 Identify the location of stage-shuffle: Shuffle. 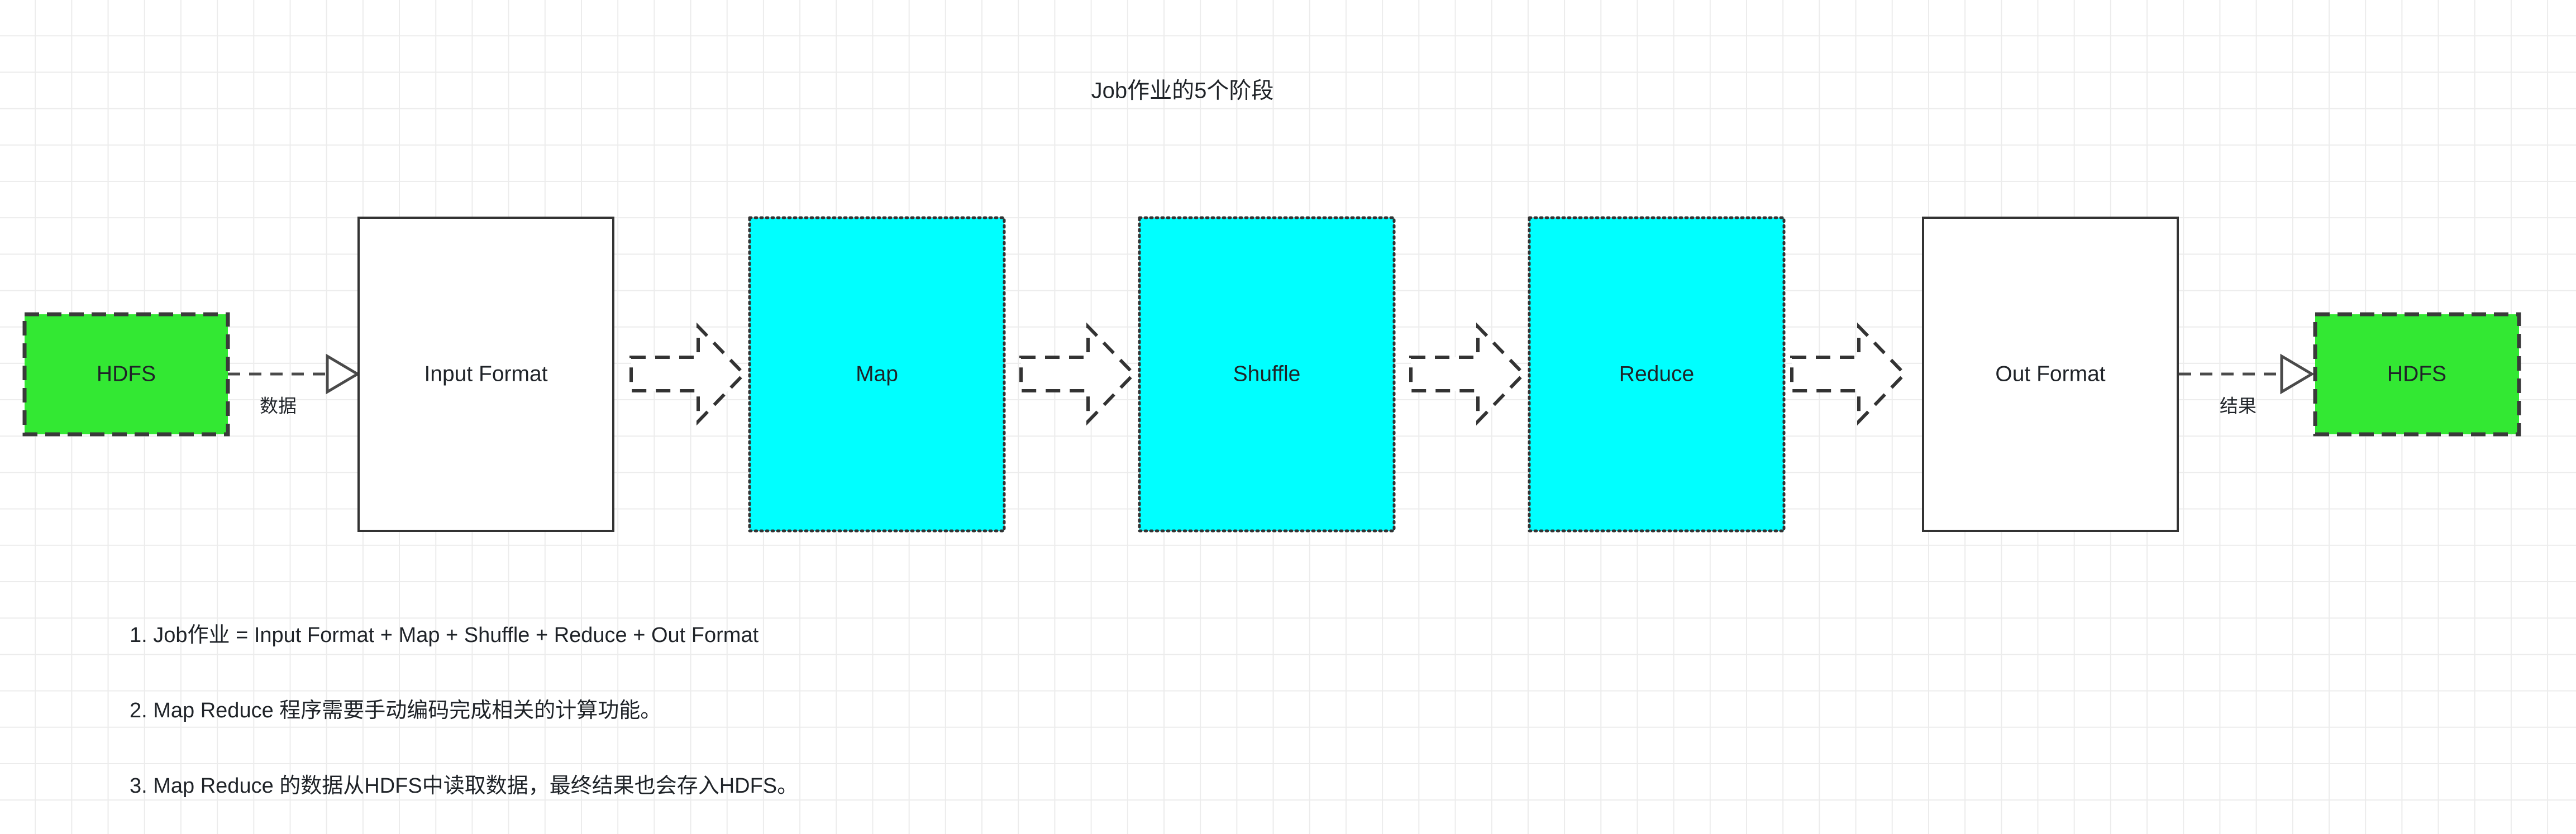
(1267, 374).